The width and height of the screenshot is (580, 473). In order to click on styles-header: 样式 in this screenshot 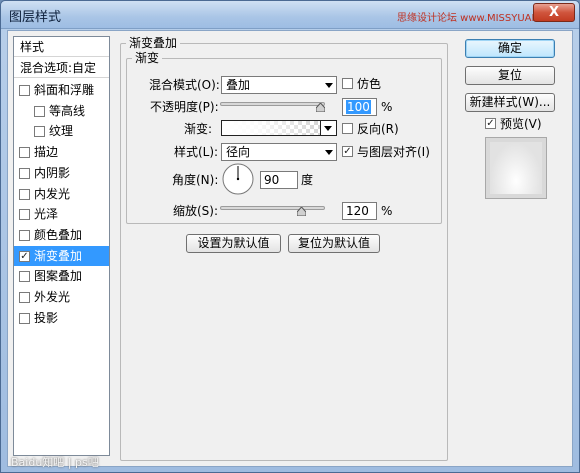, I will do `click(61, 47)`.